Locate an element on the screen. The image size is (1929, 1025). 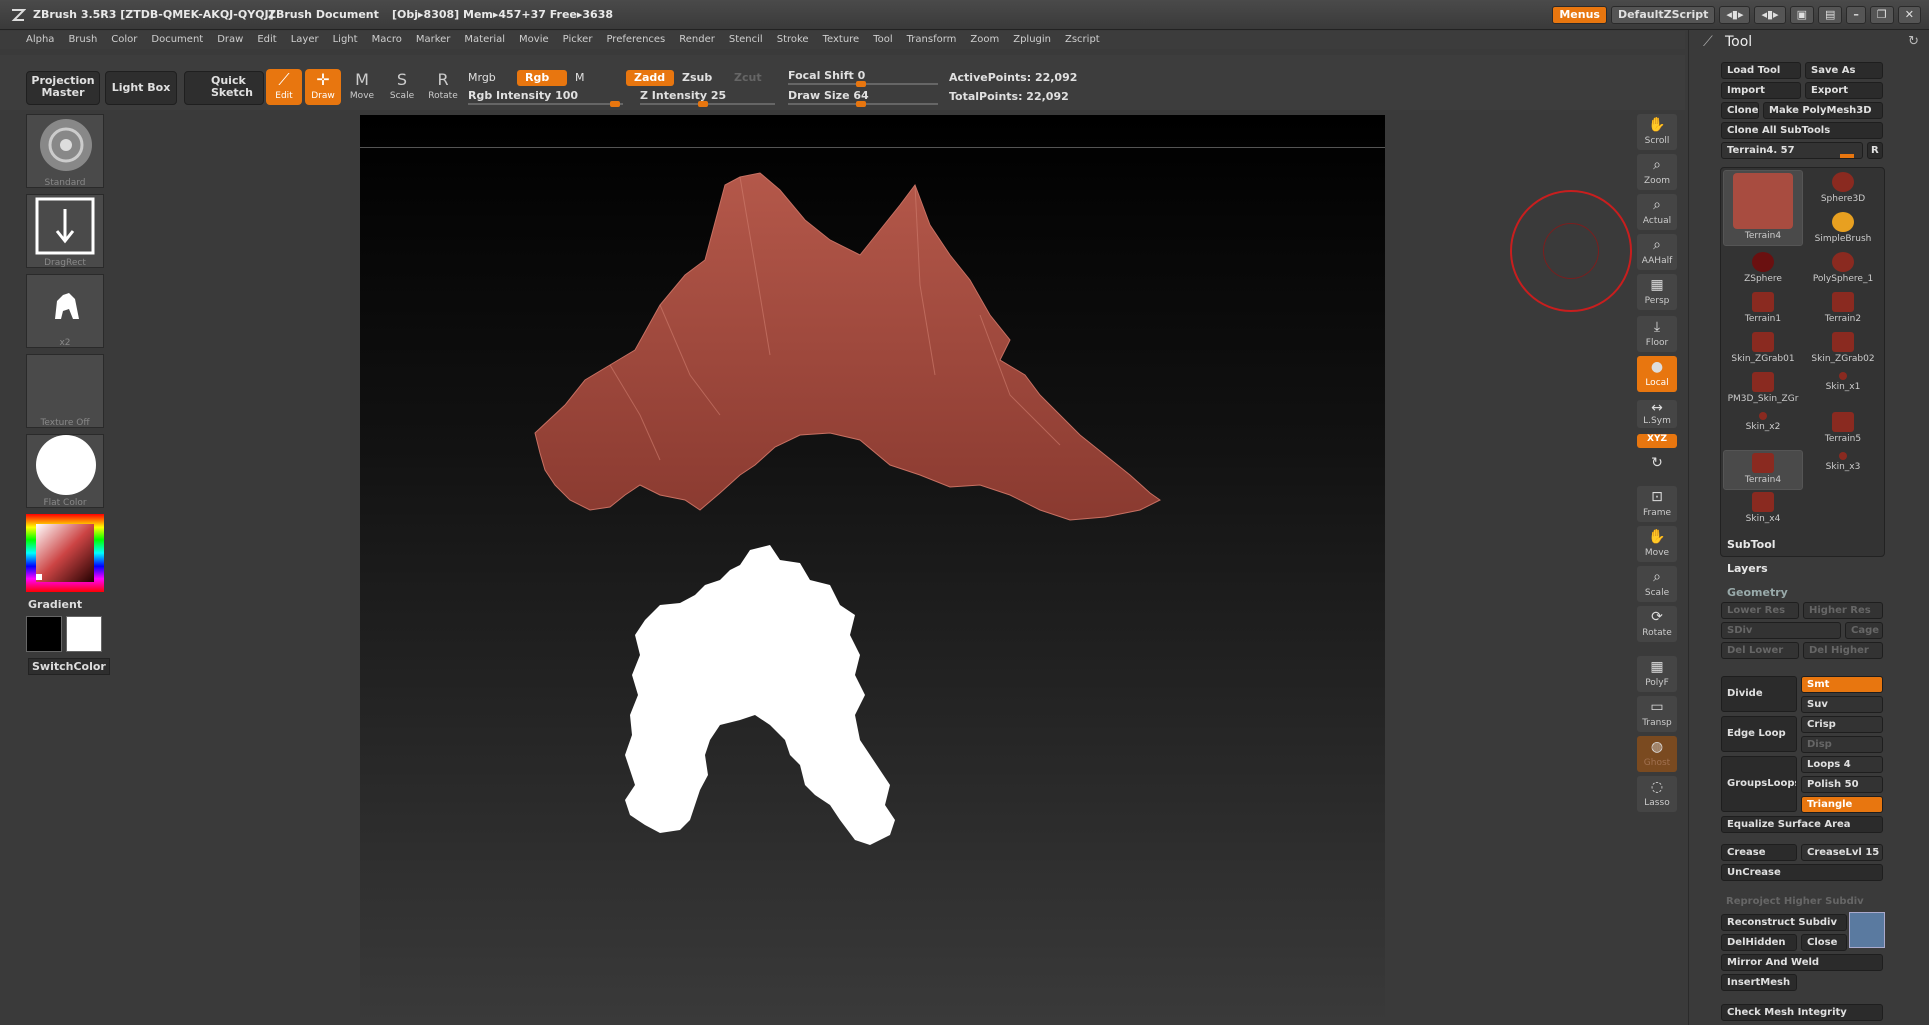
menu-render: Render is located at coordinates (697, 40).